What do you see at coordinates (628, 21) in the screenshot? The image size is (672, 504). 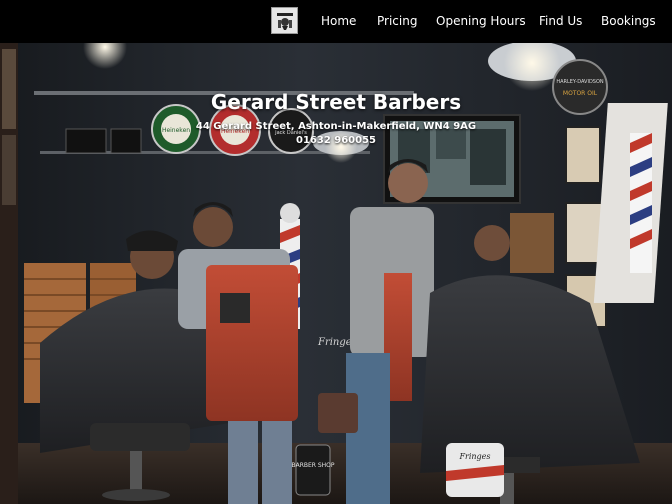 I see `nav-bookings-link: Bookings` at bounding box center [628, 21].